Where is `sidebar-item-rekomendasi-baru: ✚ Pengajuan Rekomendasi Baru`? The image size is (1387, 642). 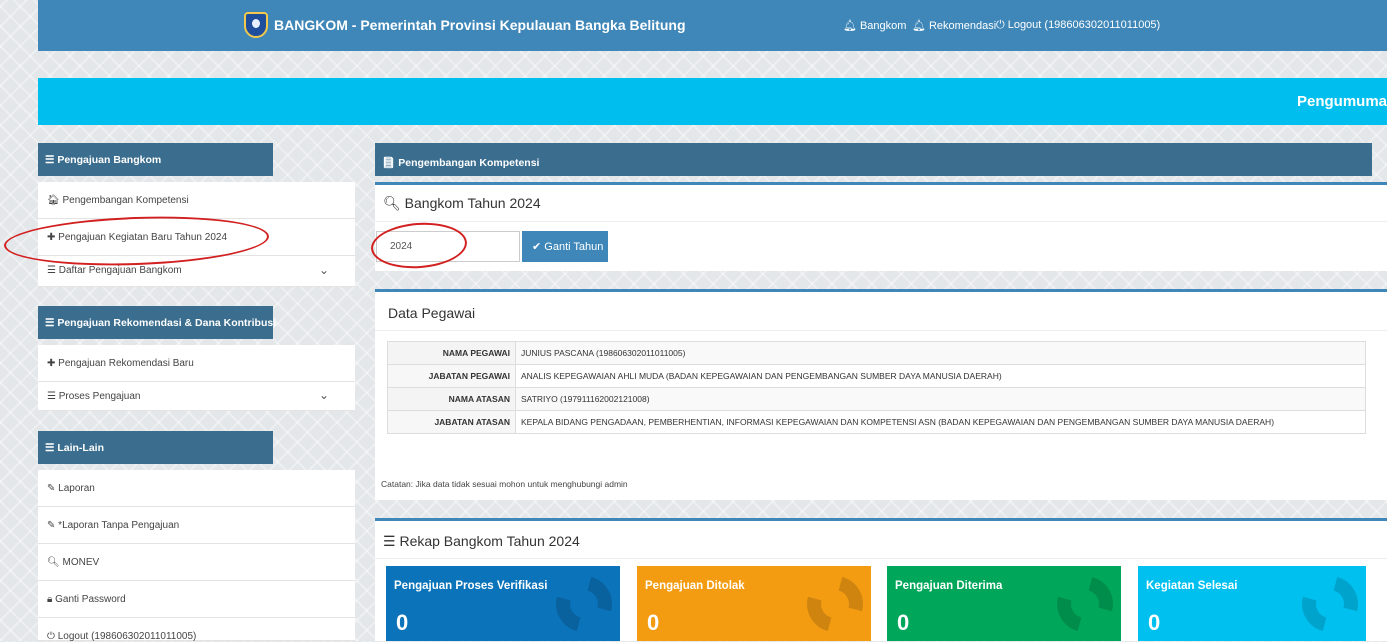
sidebar-item-rekomendasi-baru: ✚ Pengajuan Rekomendasi Baru is located at coordinates (196, 363).